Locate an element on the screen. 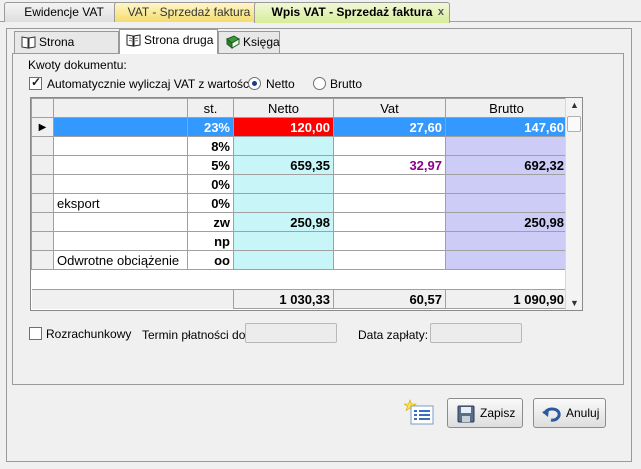  cell-netto: 659,35 is located at coordinates (283, 165).